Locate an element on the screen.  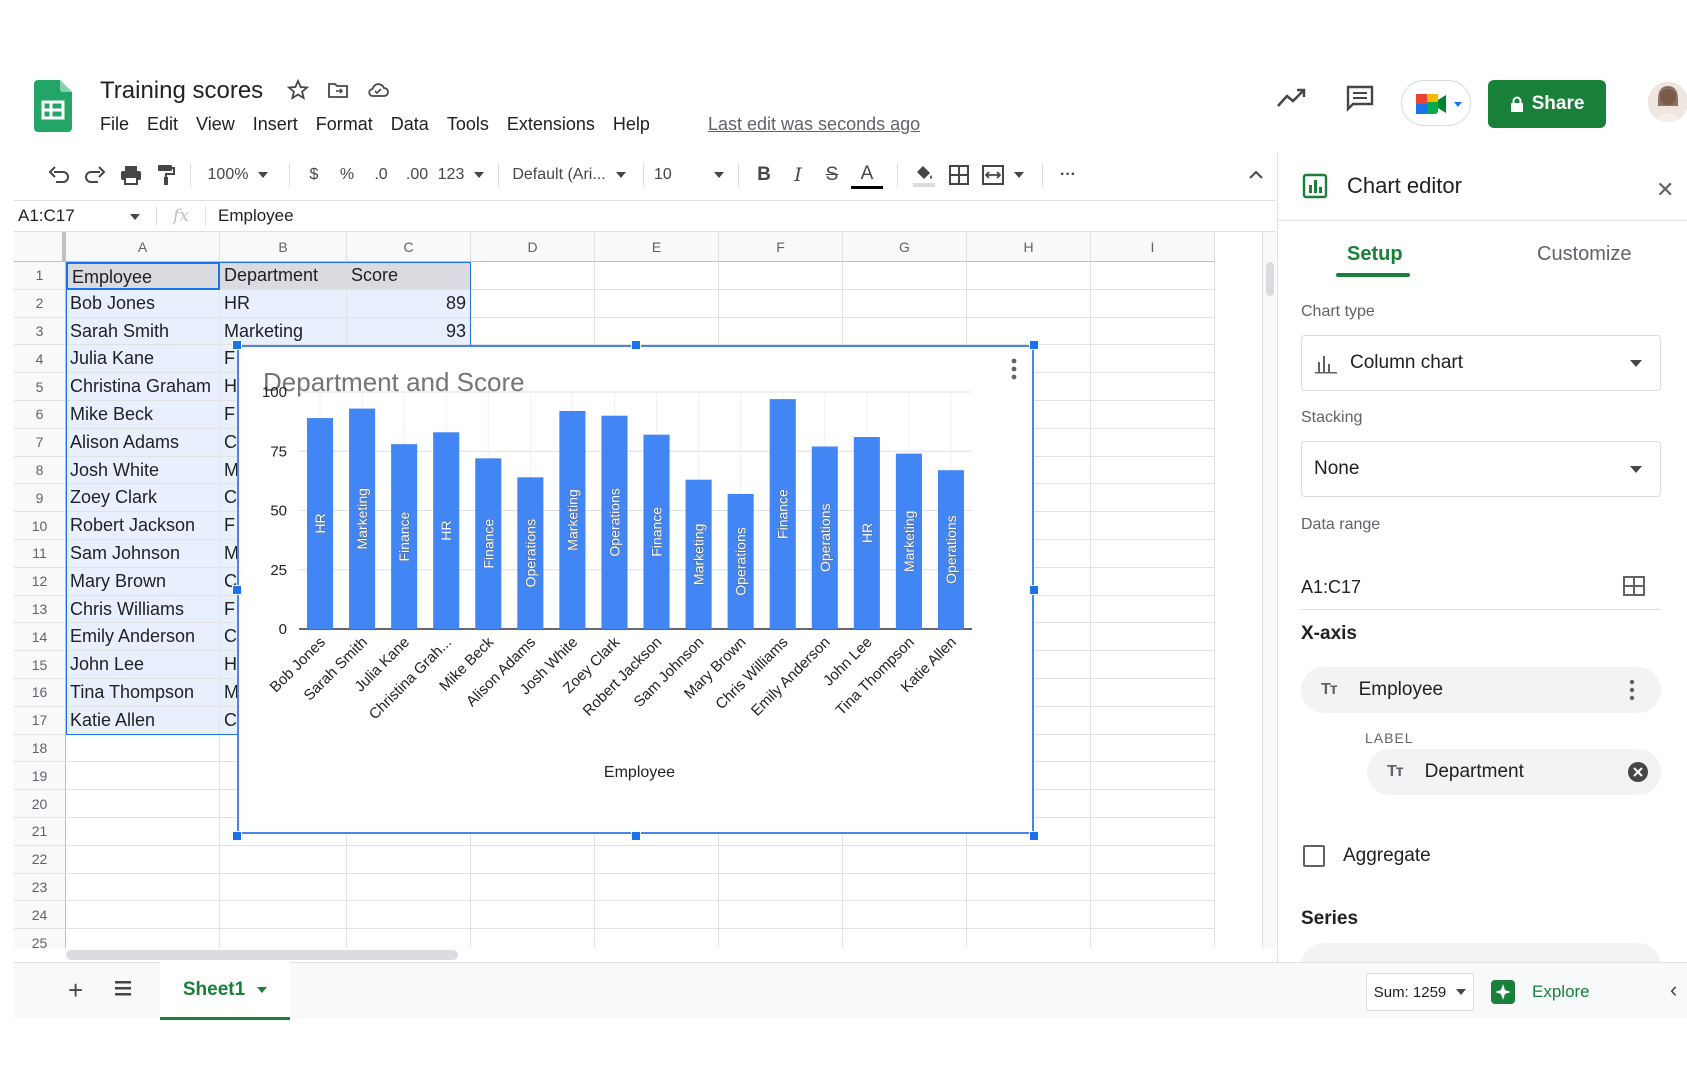
employee-cell: John Lee is located at coordinates (143, 665).